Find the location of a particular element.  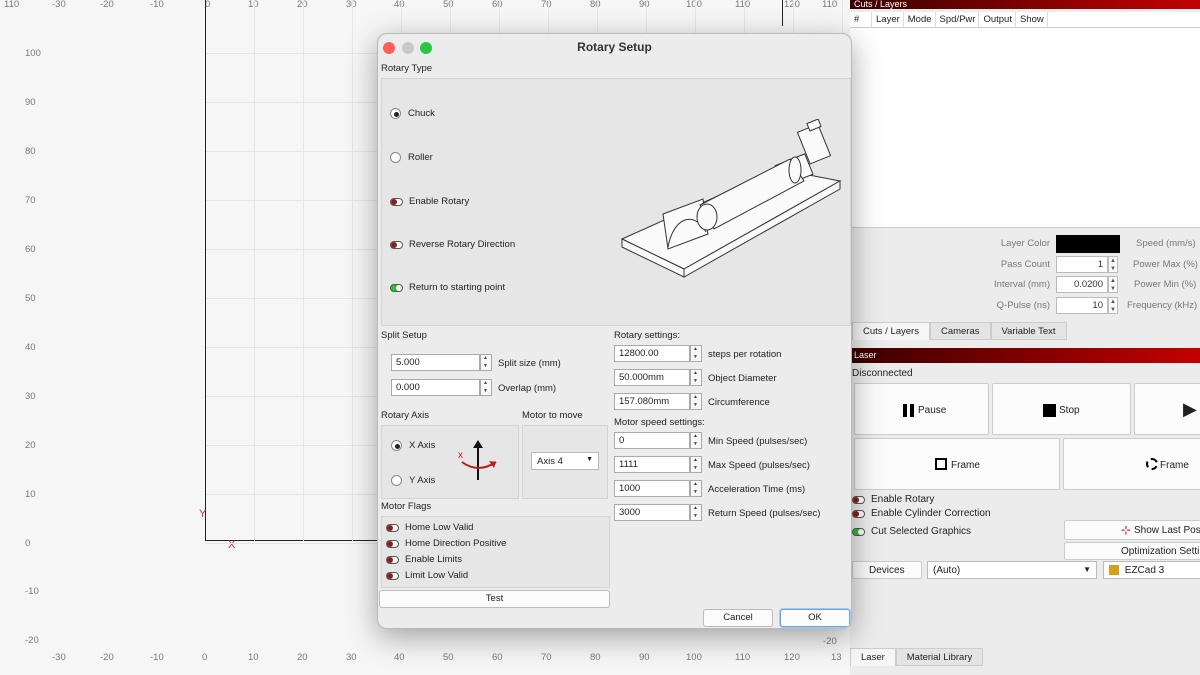

x-axis-radio: X Axis is located at coordinates (413, 445).